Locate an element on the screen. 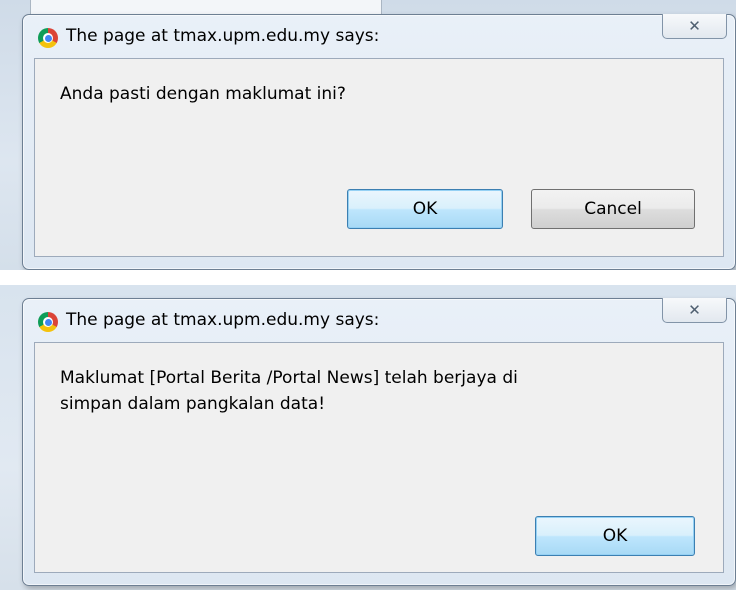 The height and width of the screenshot is (590, 736). cancel-button: Cancel is located at coordinates (613, 209).